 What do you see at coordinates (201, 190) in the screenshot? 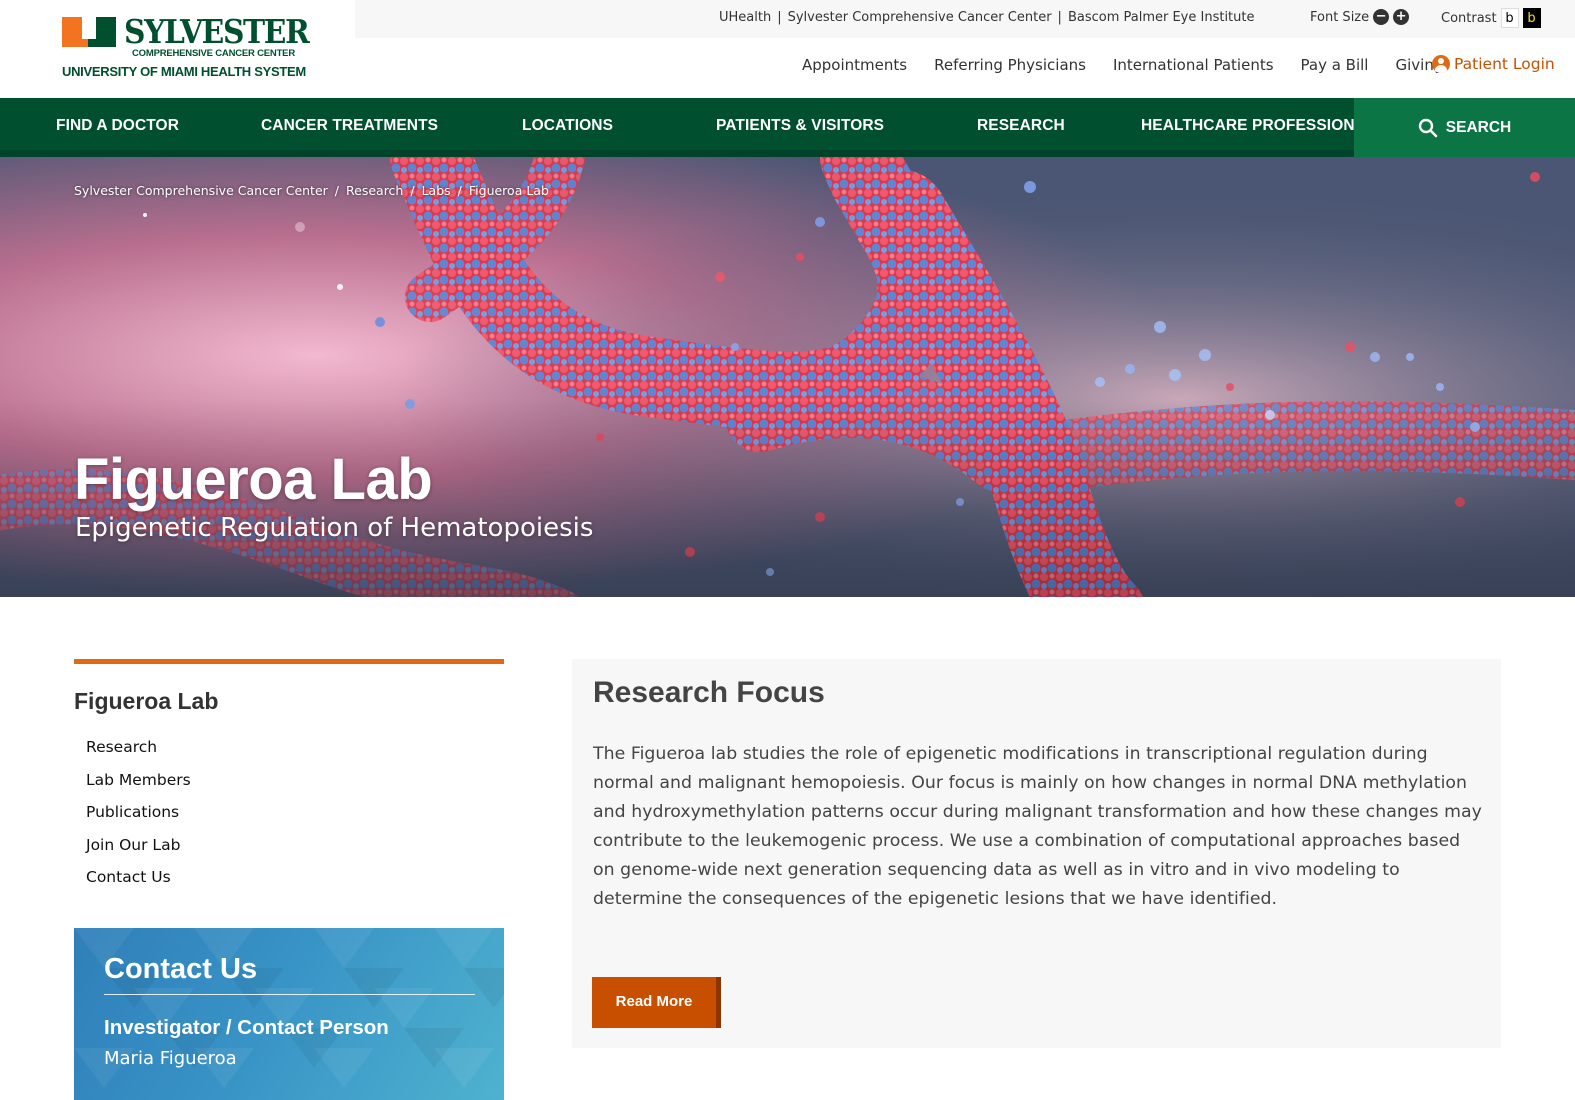
I see `breadcrumb-sylvester: Sylvester Comprehensive Cancer Center` at bounding box center [201, 190].